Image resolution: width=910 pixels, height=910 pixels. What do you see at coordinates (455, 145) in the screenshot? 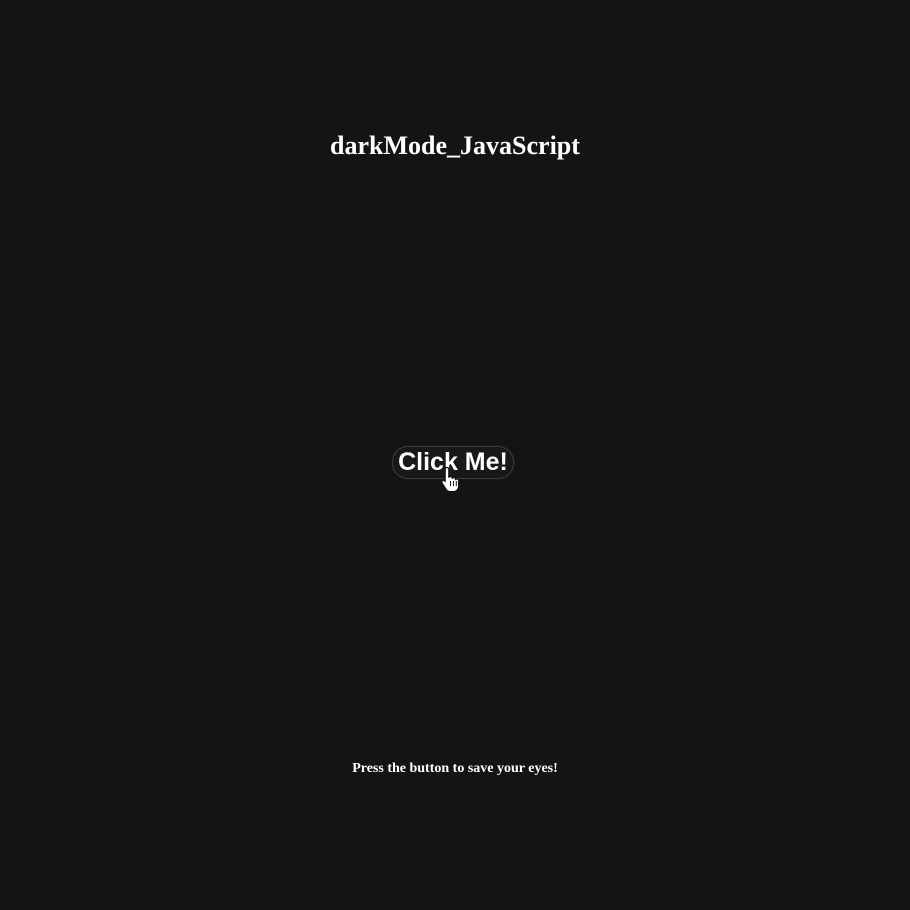
I see `page-title: darkMode_JavaScript` at bounding box center [455, 145].